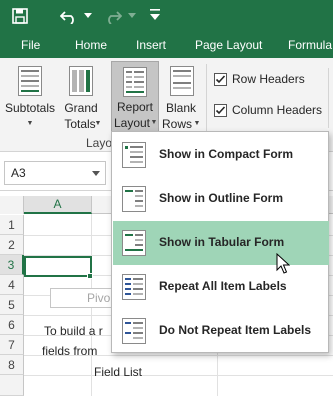 The width and height of the screenshot is (333, 396). What do you see at coordinates (132, 123) in the screenshot?
I see `report-layout-label-2: Layout` at bounding box center [132, 123].